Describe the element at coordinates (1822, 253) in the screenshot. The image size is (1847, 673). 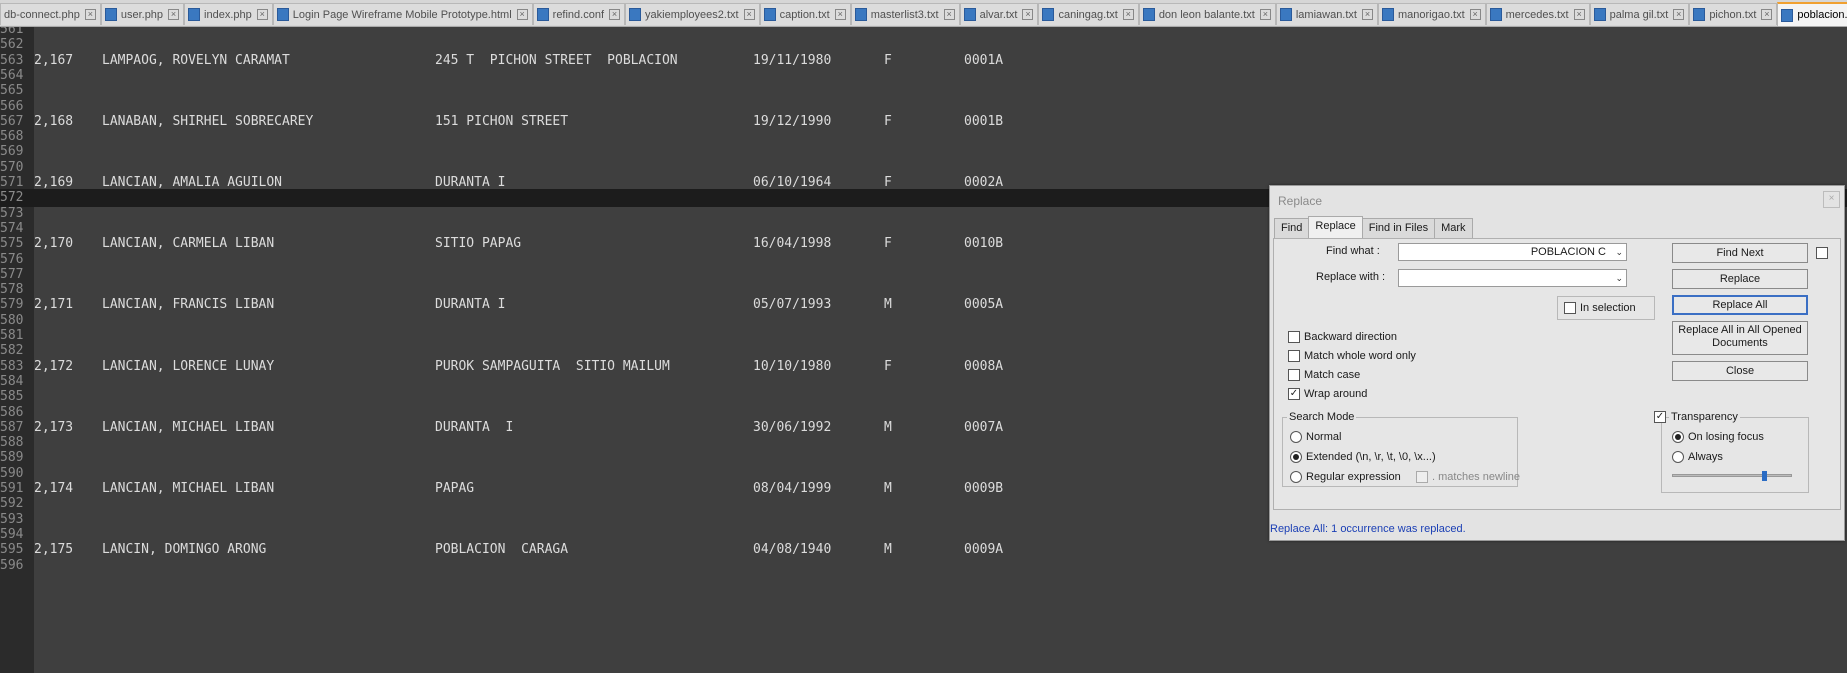
I see `dialog-option-checkbox` at that location.